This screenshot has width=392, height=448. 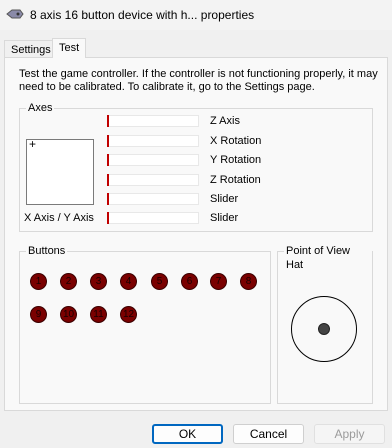 I want to click on axis-label-slider-2: Slider, so click(x=224, y=218).